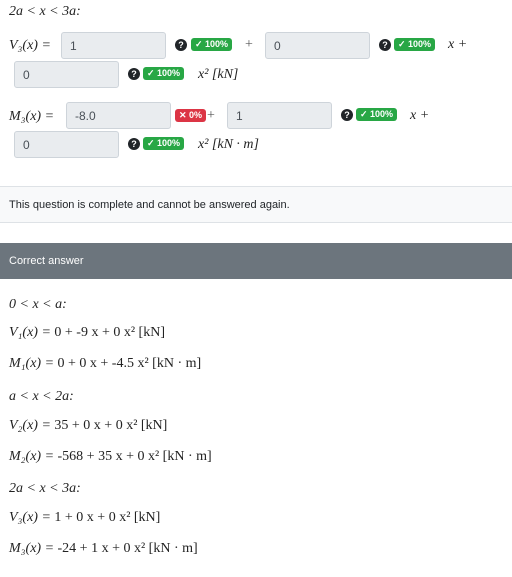  Describe the element at coordinates (109, 332) in the screenshot. I see `answer-value: 0 + -9 x + 0 x² [kN]` at that location.